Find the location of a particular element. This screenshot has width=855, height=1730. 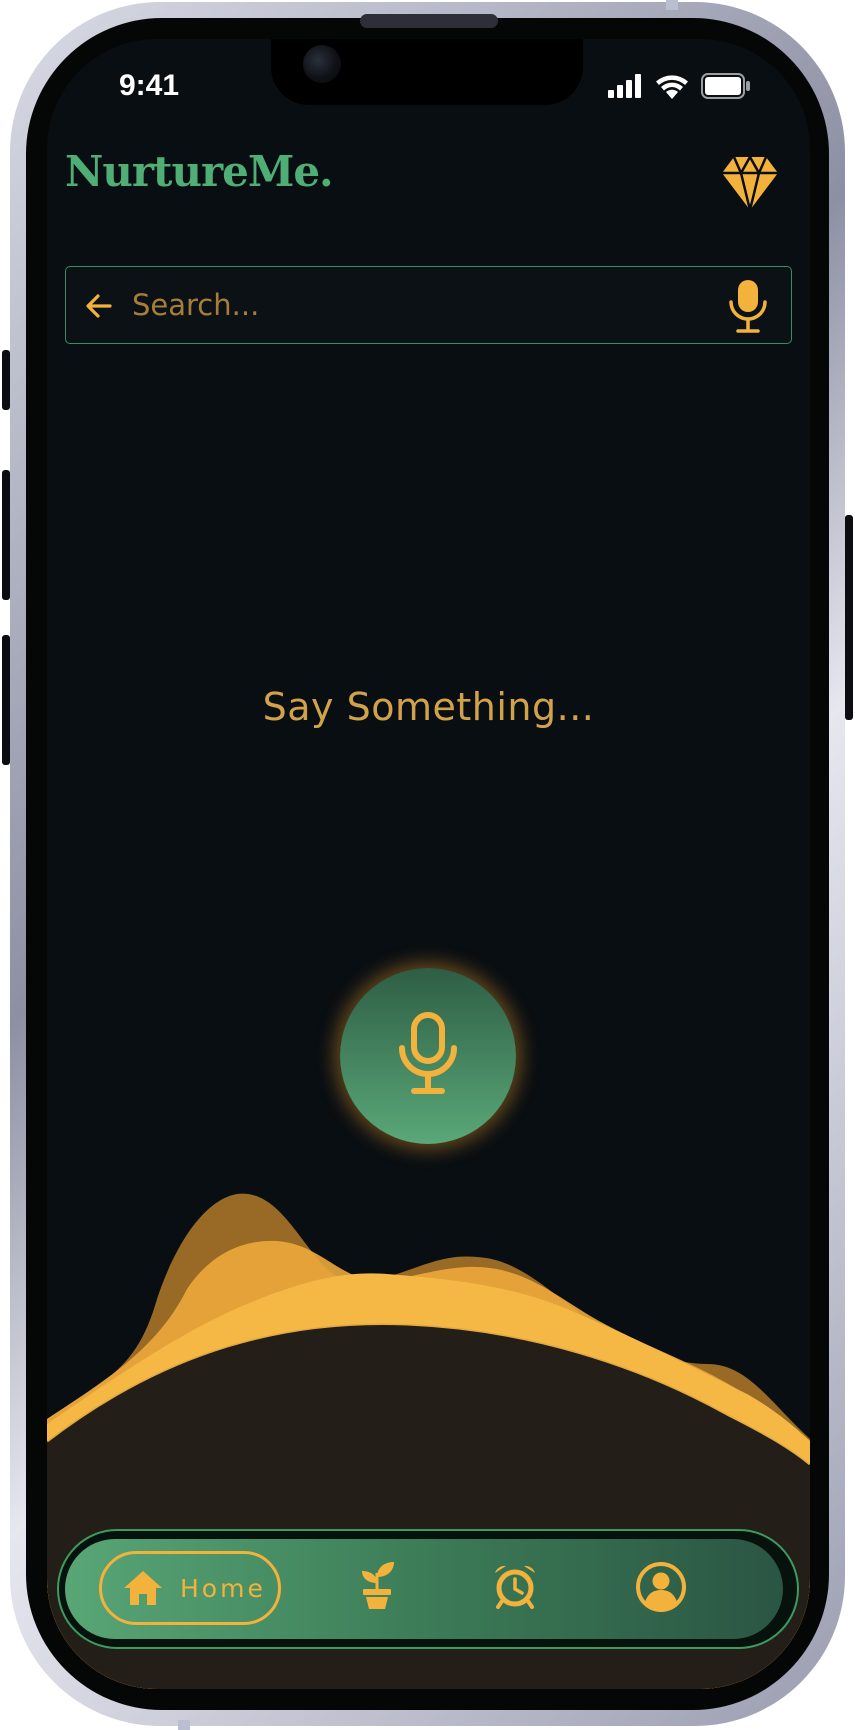

app-logo: NurtureMe. is located at coordinates (199, 171).